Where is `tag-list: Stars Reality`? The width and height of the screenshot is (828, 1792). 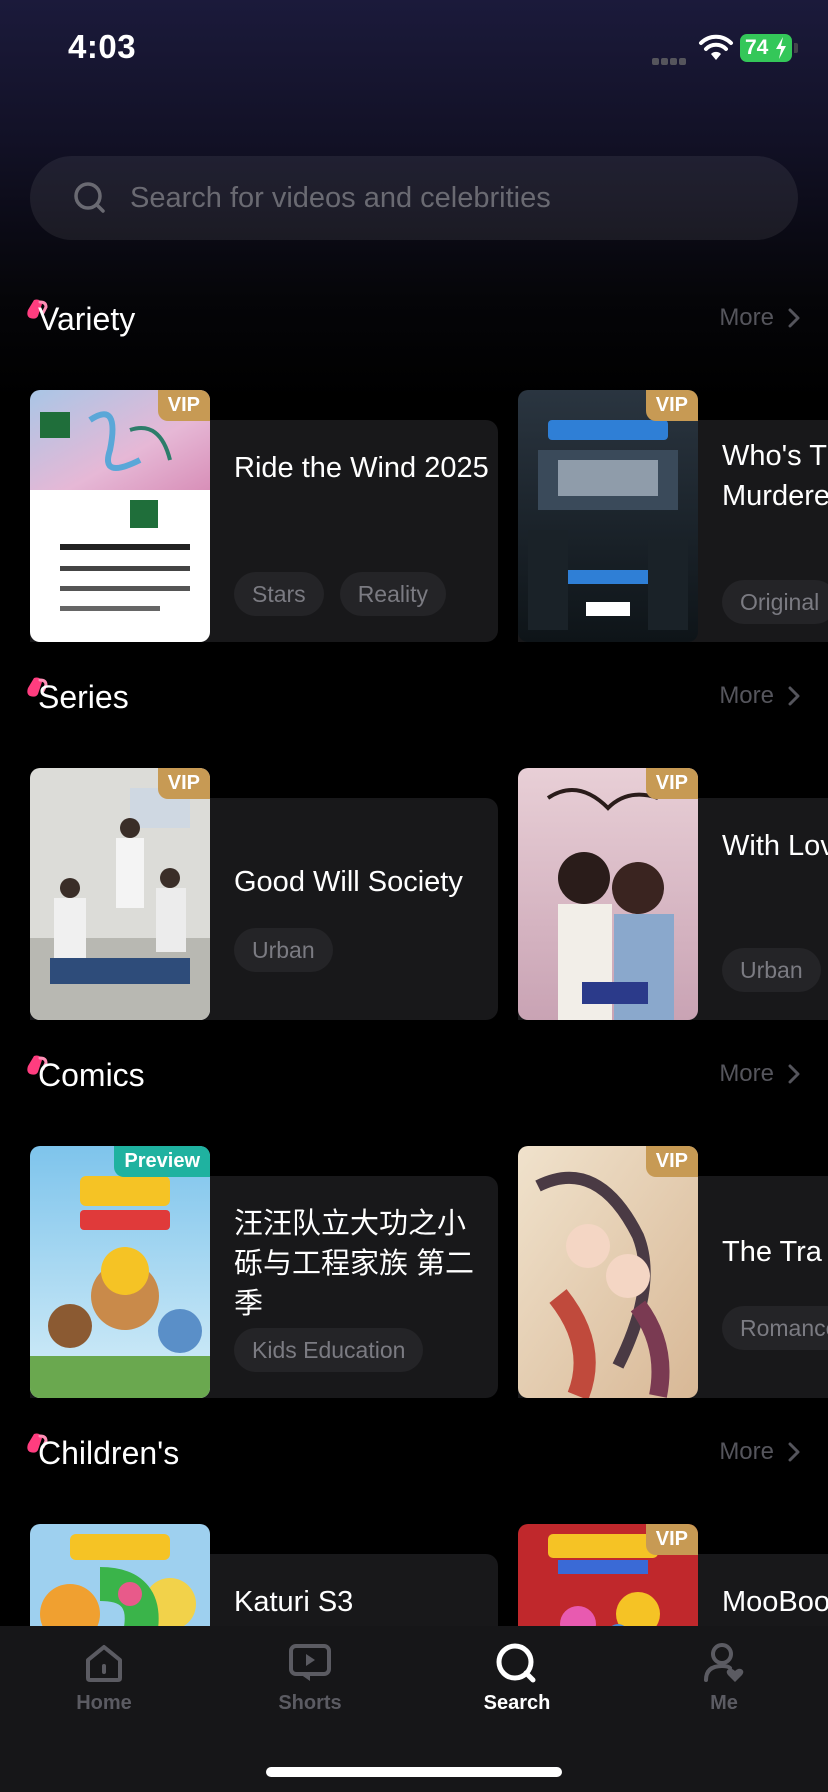
tag-list: Stars Reality is located at coordinates (340, 594).